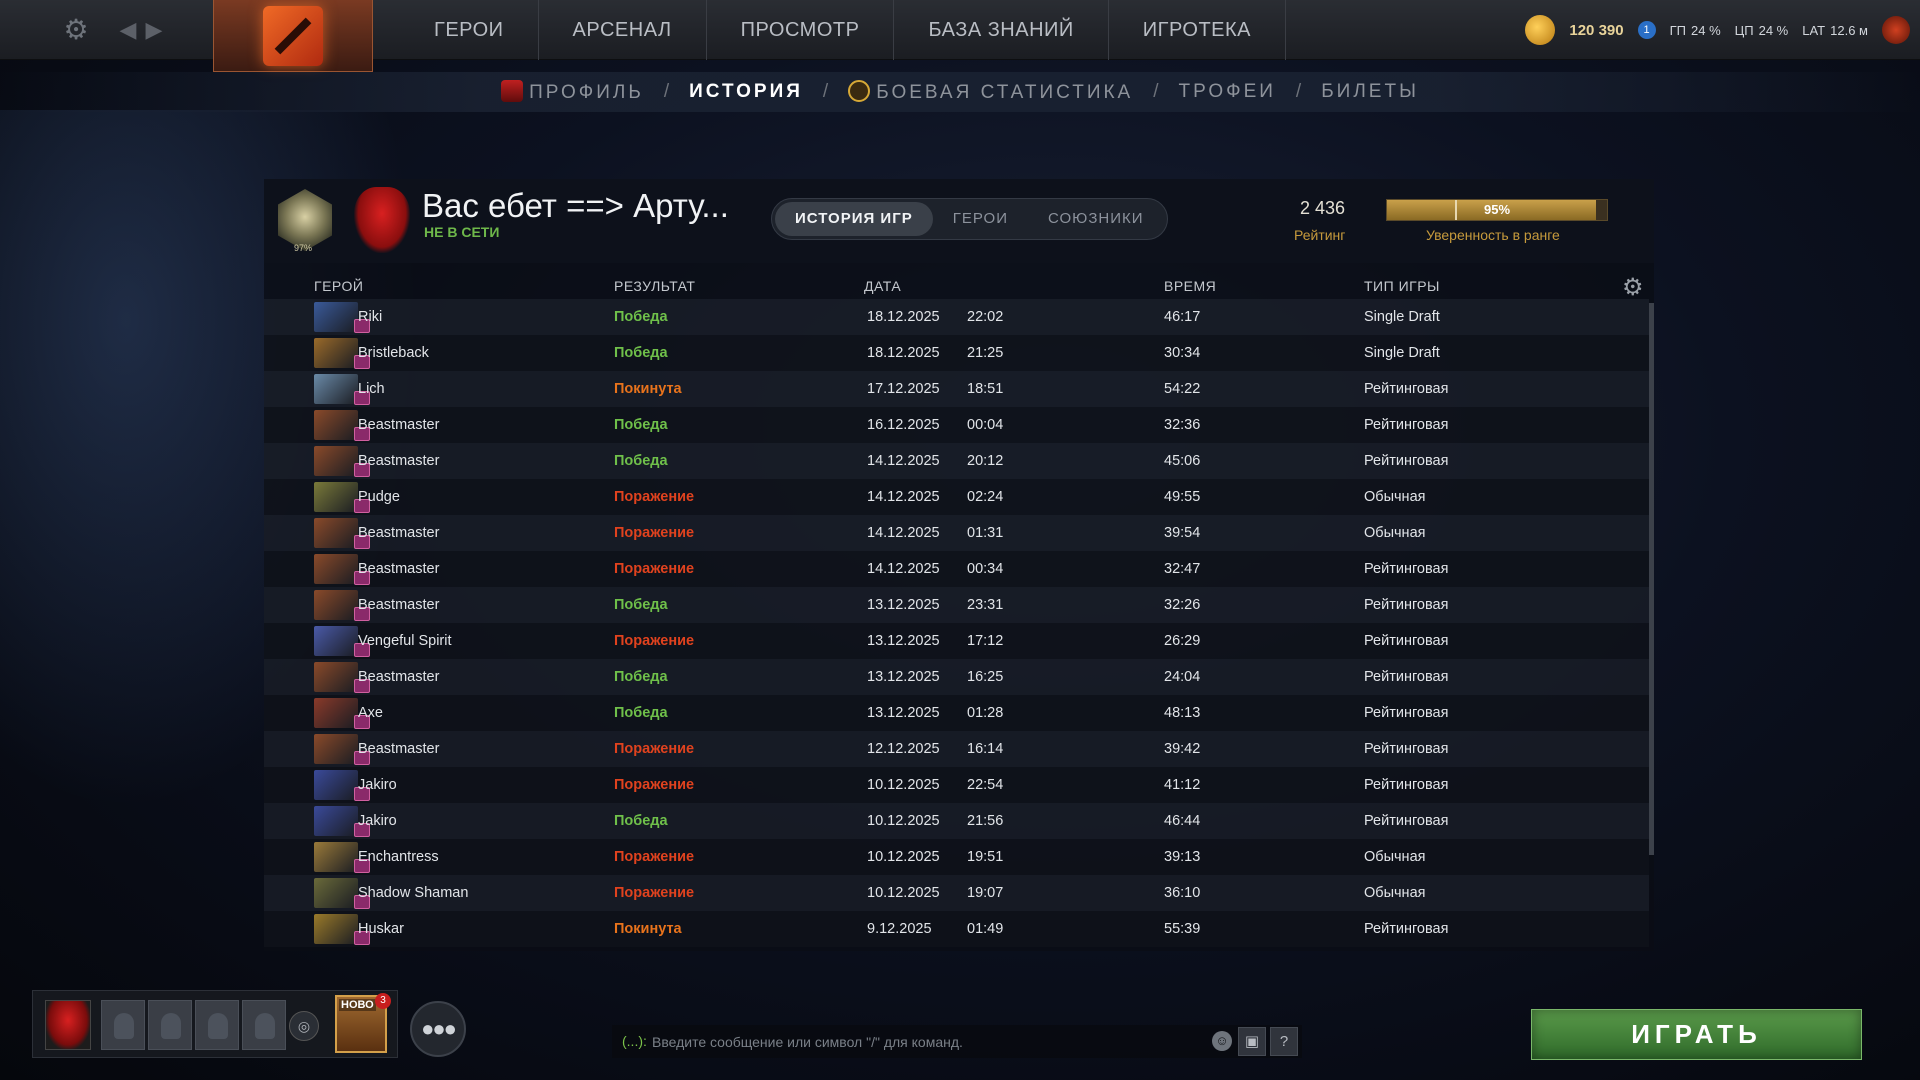 Image resolution: width=1920 pixels, height=1080 pixels. Describe the element at coordinates (985, 893) in the screenshot. I see `match-start-time: 19:07` at that location.